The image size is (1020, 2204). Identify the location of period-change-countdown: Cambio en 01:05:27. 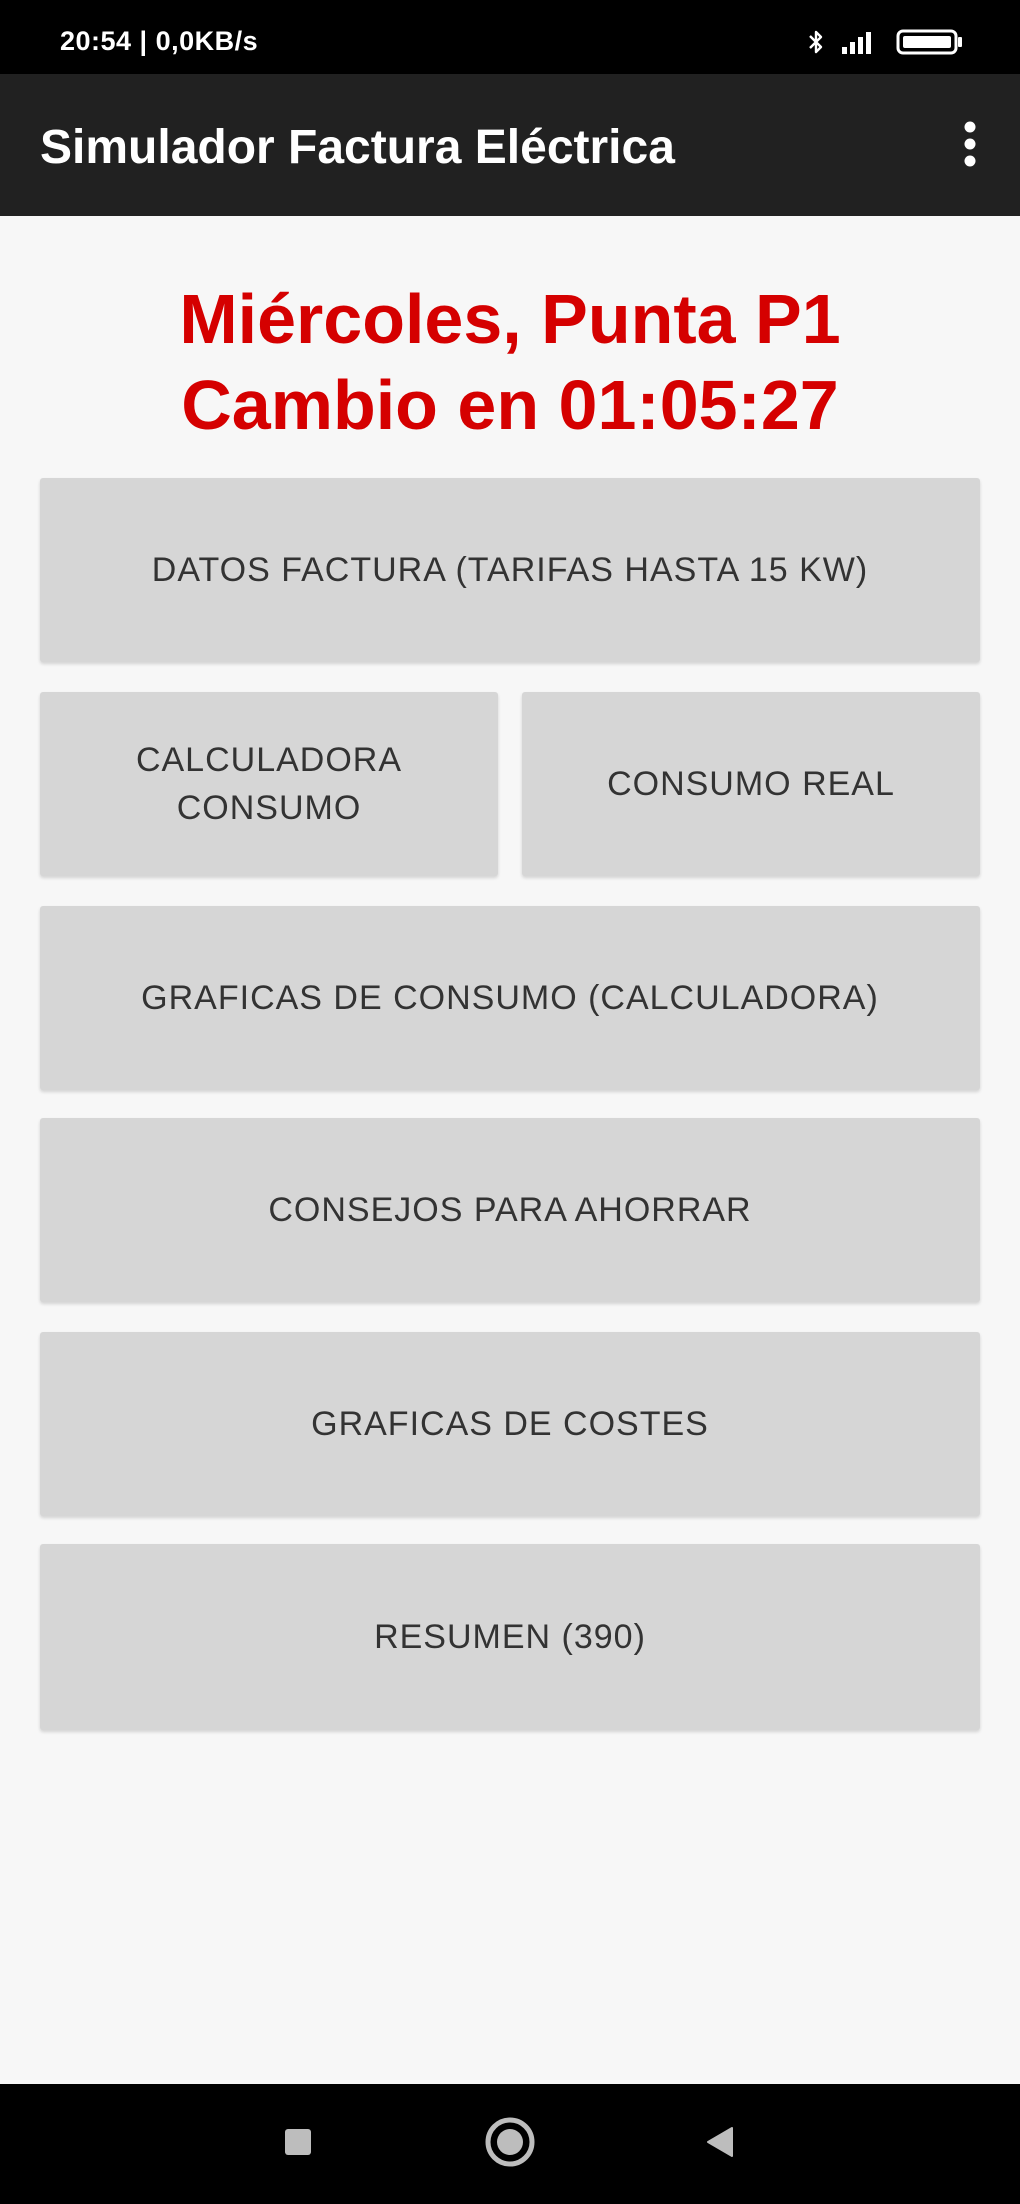
(510, 405).